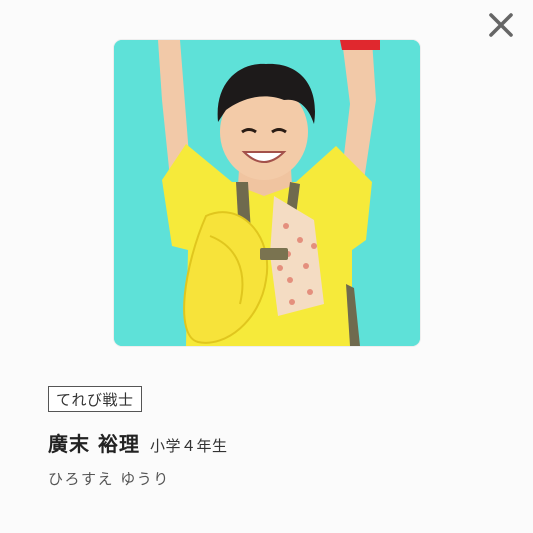  Describe the element at coordinates (109, 479) in the screenshot. I see `name-reading: ひろすえ ゆうり` at that location.